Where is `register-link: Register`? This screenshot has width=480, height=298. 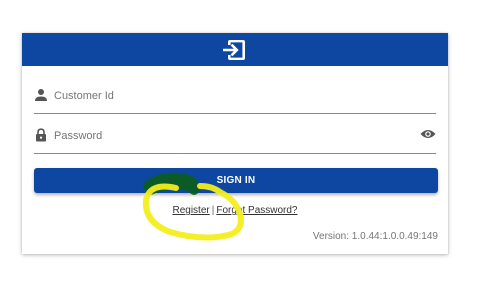
register-link: Register is located at coordinates (190, 210).